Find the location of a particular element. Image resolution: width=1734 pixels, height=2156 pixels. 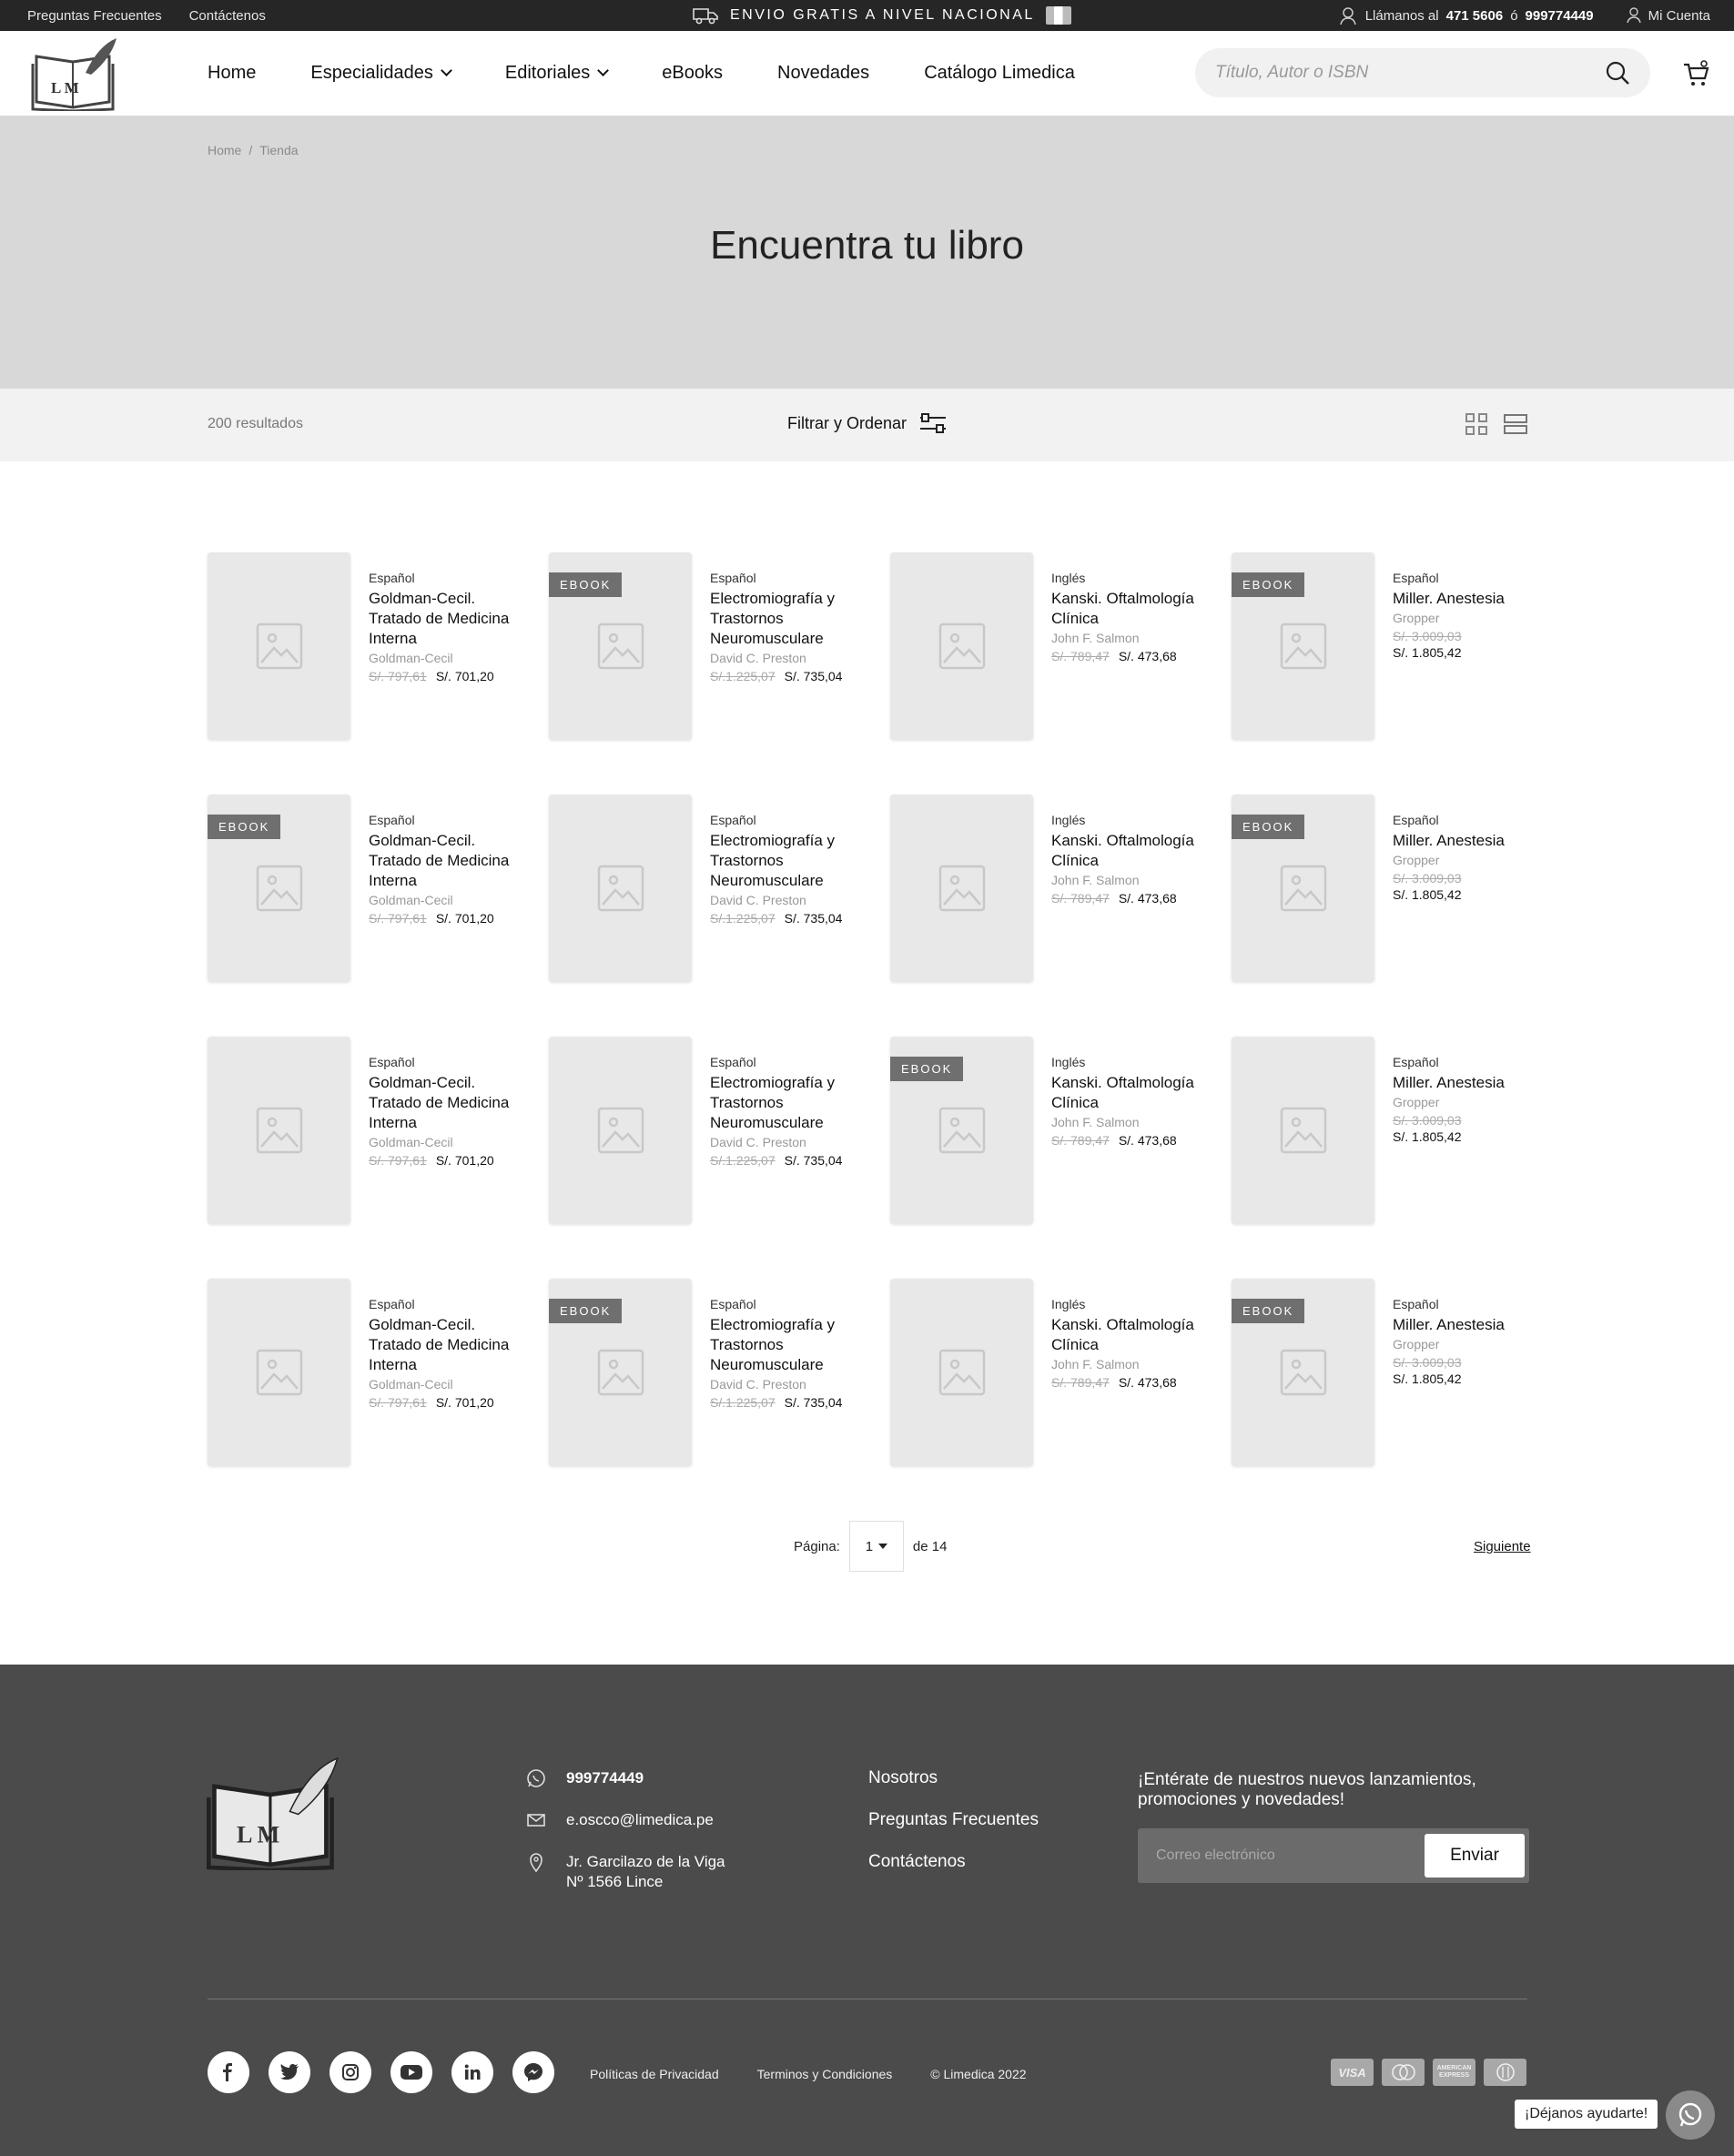

diners-card-icon is located at coordinates (1505, 2072).